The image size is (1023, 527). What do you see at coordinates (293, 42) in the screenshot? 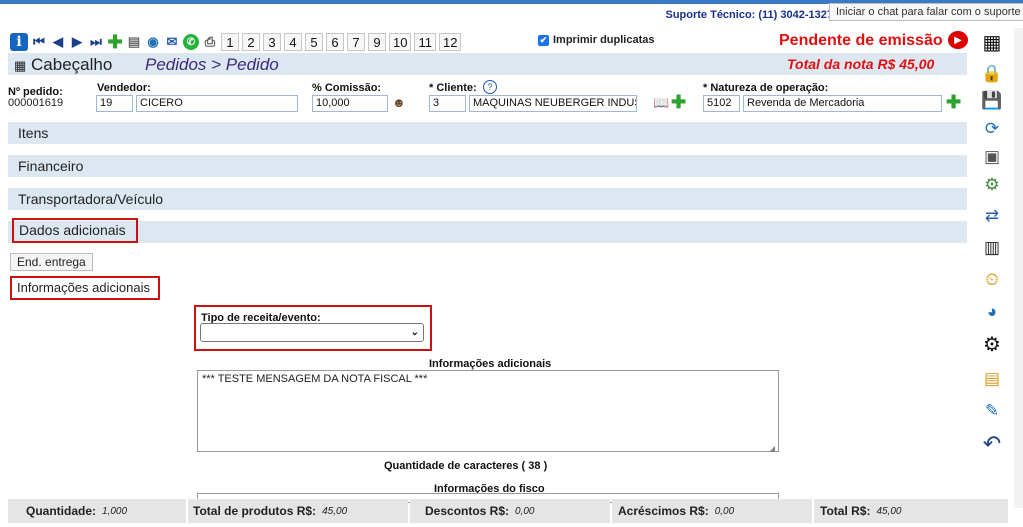
I see `print-option-4: 4` at bounding box center [293, 42].